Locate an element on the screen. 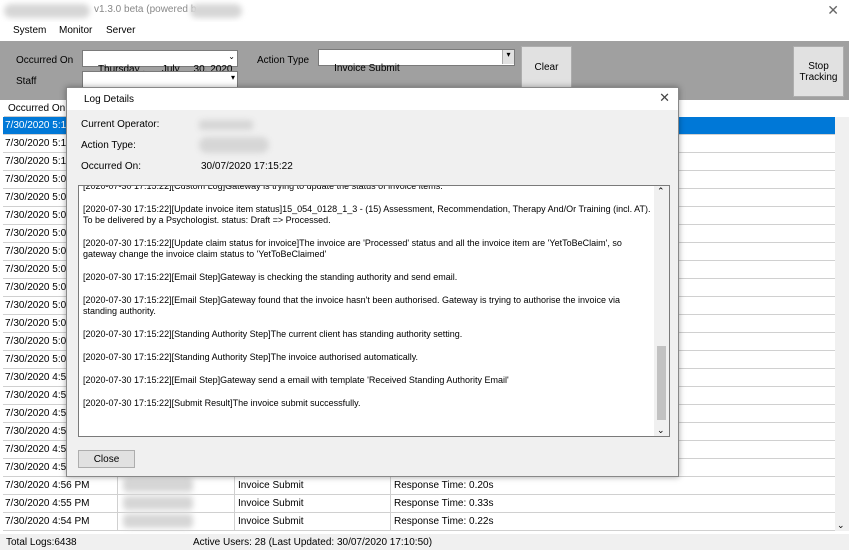 This screenshot has width=849, height=550. title-bar: v1.3.0 beta (powered b ✕ is located at coordinates (424, 11).